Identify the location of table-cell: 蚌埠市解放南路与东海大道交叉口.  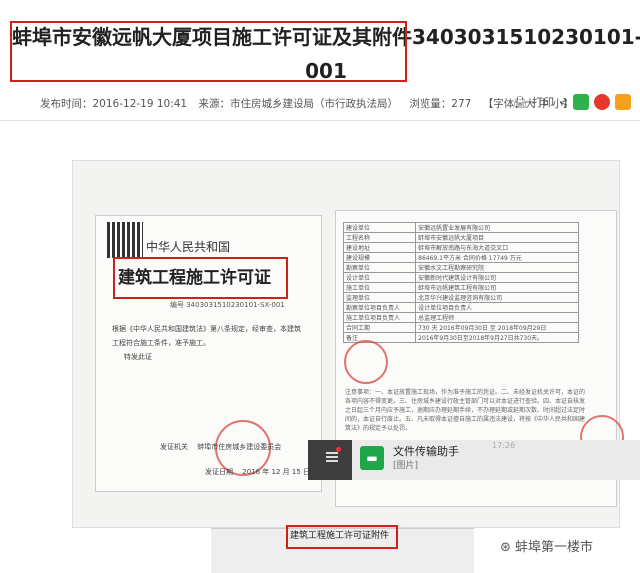
(497, 247).